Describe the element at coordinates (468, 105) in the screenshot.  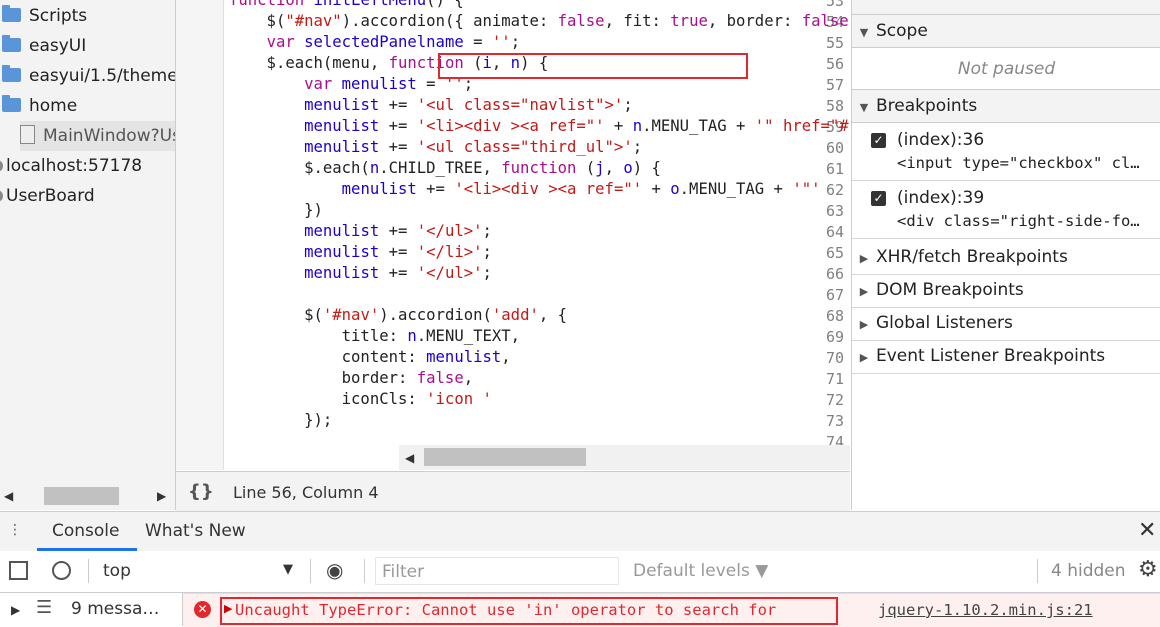
I see `code-line: menulist += '<ul class="navlist">';` at that location.